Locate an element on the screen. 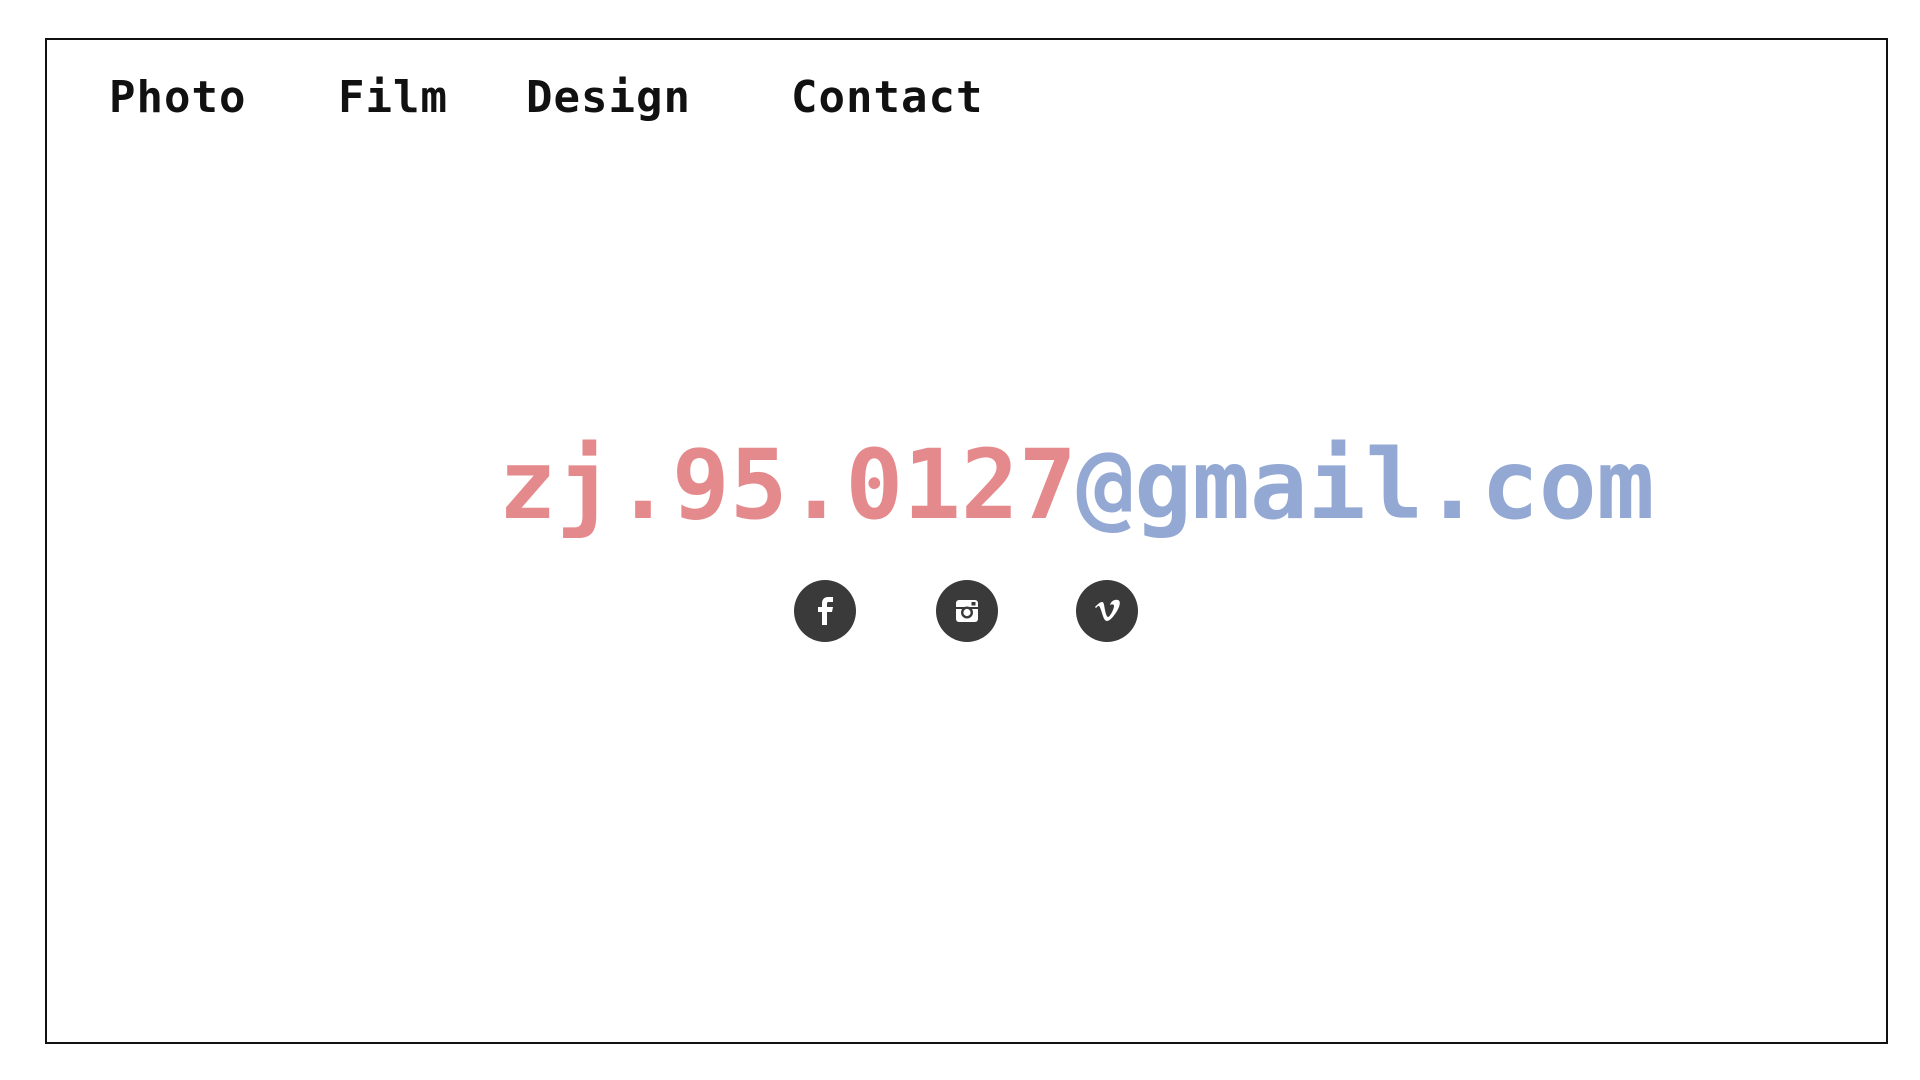 This screenshot has width=1920, height=1080. email-link: zj.95.0127@gmail.com is located at coordinates (966, 485).